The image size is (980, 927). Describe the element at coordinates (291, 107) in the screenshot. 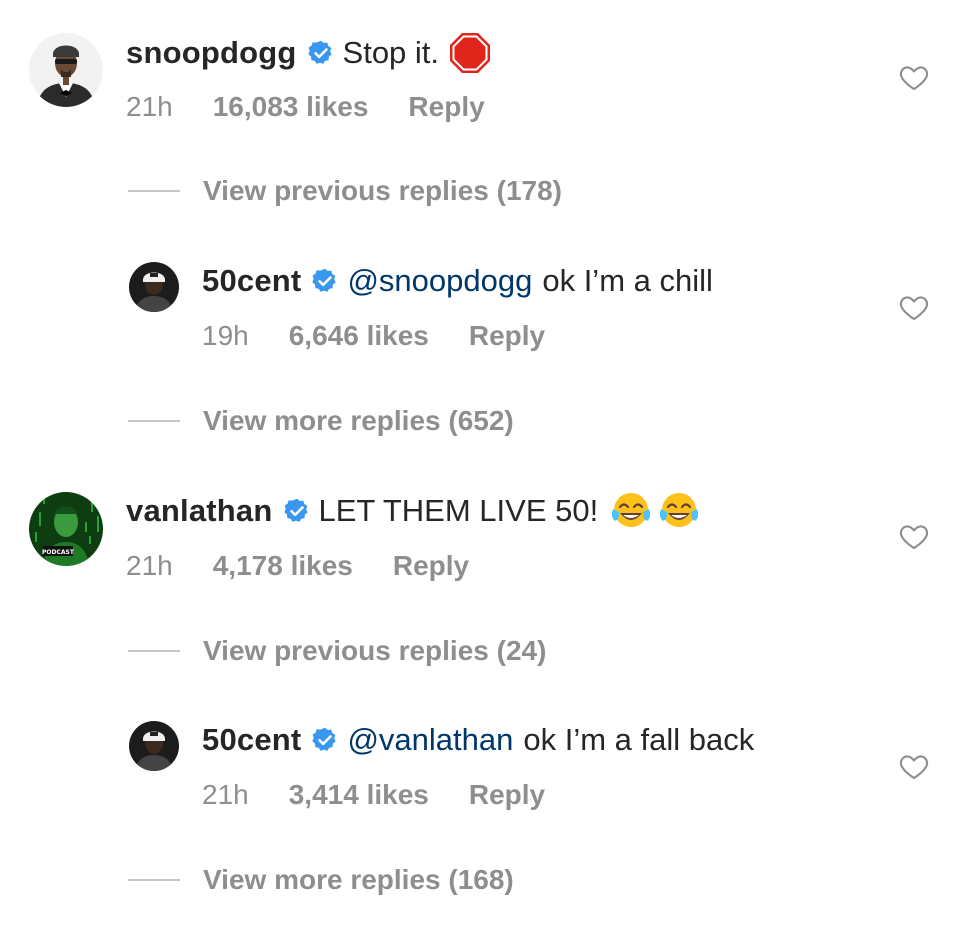

I see `likes-count: 16,083 likes` at that location.